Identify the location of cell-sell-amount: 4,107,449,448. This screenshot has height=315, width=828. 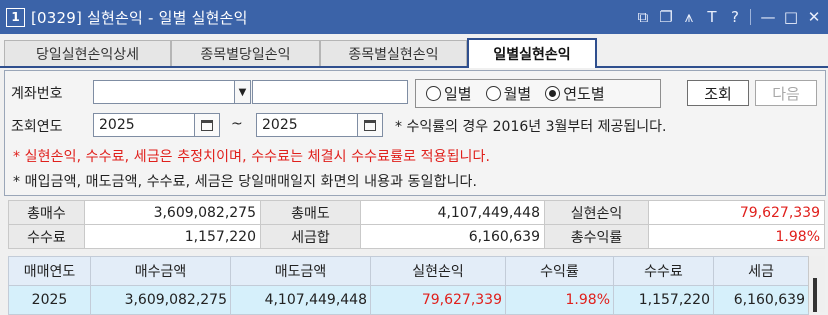
(300, 300).